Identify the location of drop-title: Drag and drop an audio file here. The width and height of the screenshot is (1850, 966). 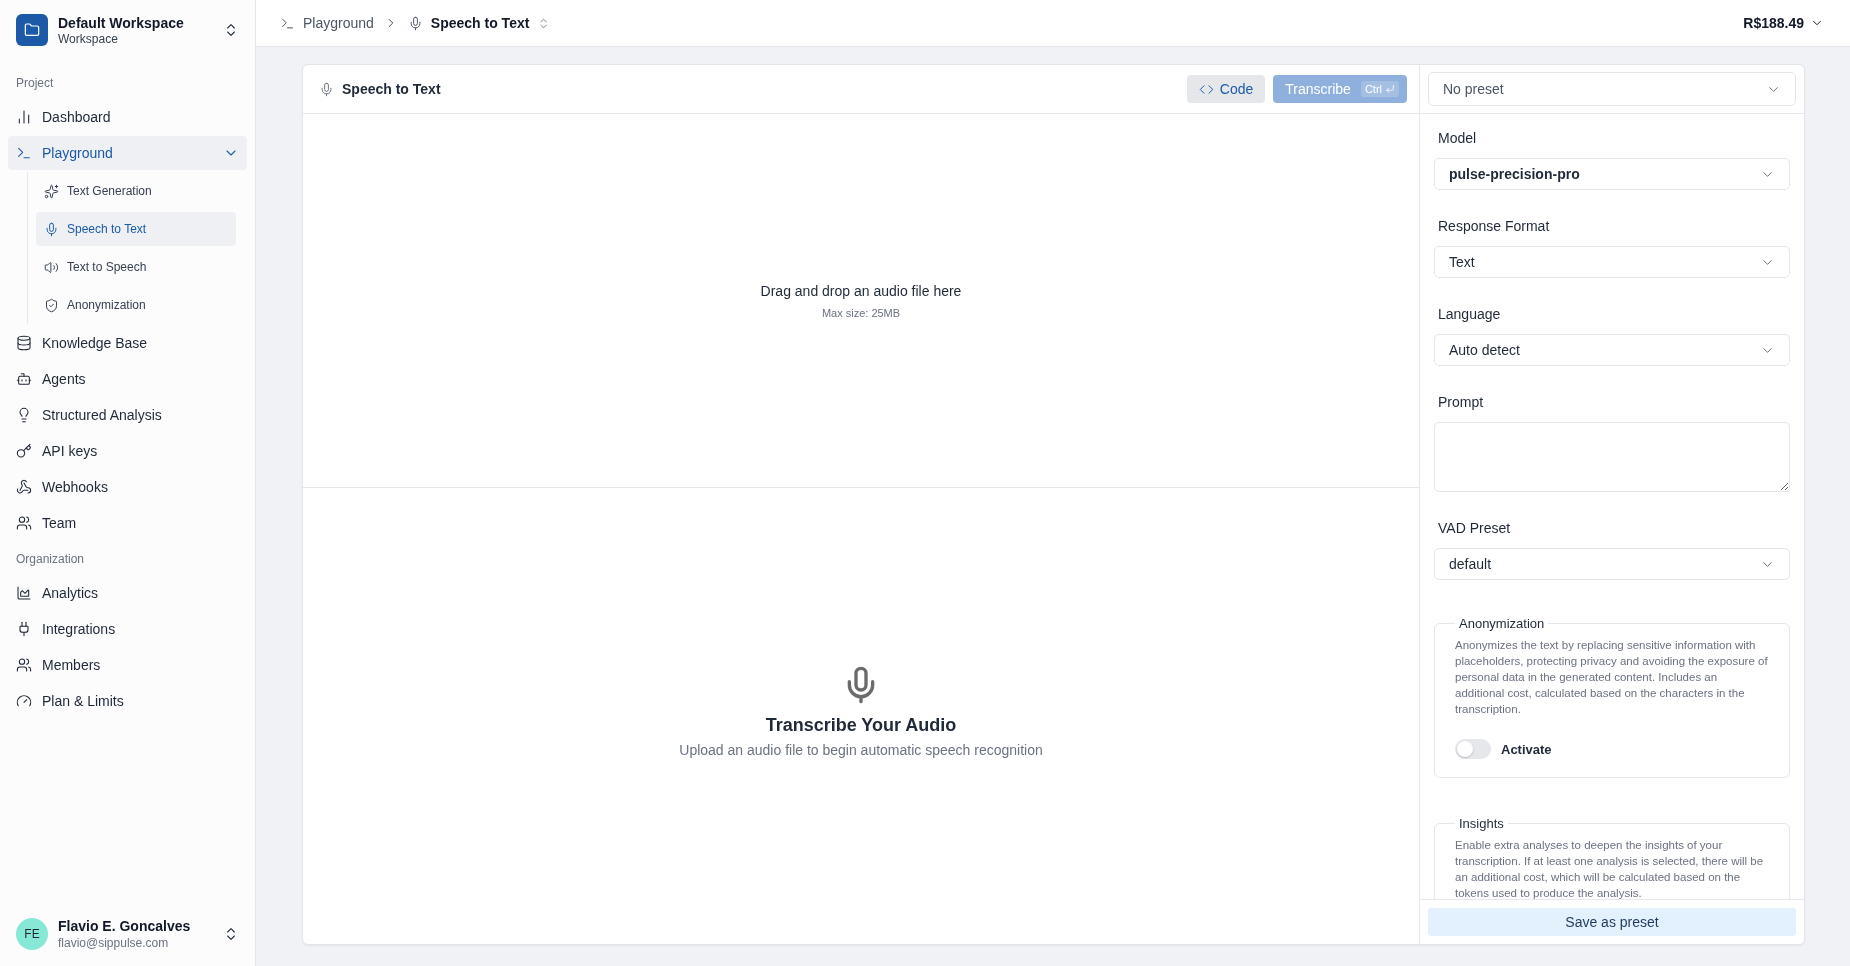
(861, 290).